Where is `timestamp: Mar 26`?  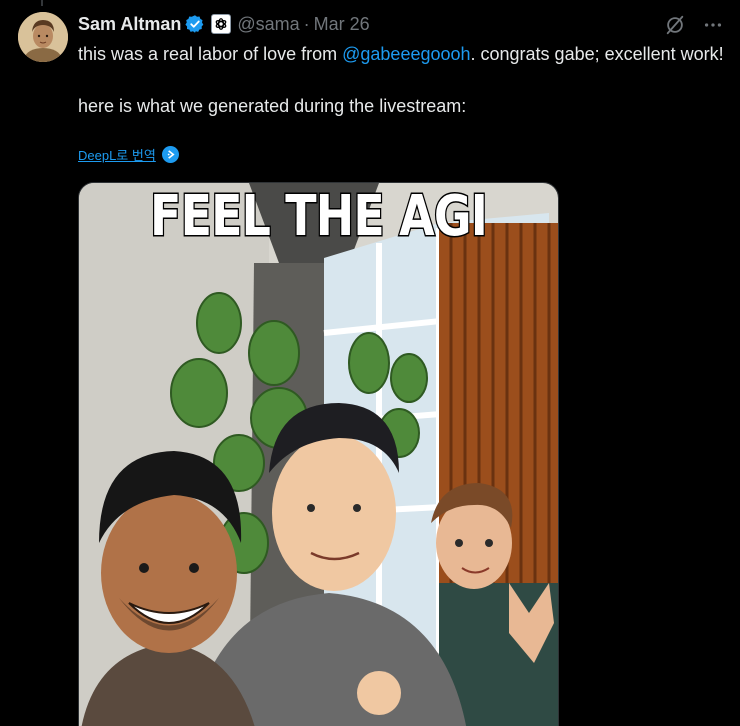
timestamp: Mar 26 is located at coordinates (342, 24).